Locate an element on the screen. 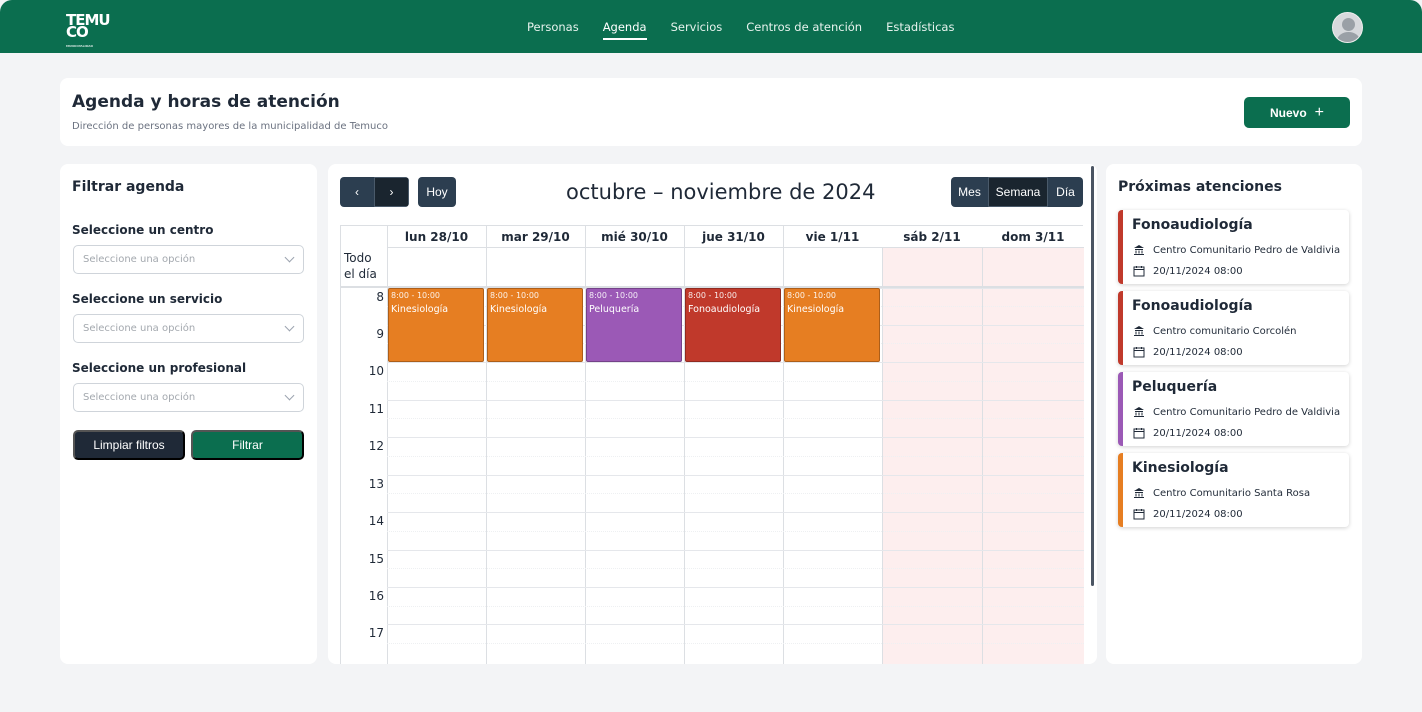 The image size is (1422, 712). centro-label: Seleccione un centro is located at coordinates (143, 230).